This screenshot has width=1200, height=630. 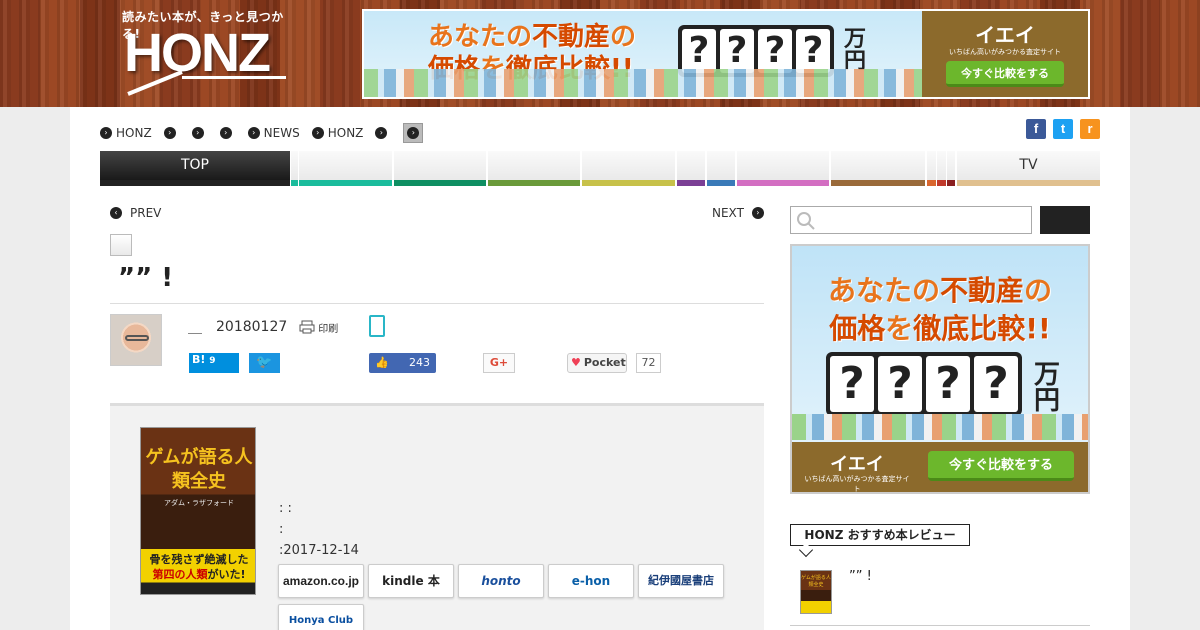 I want to click on store-honto-button: honto, so click(x=501, y=581).